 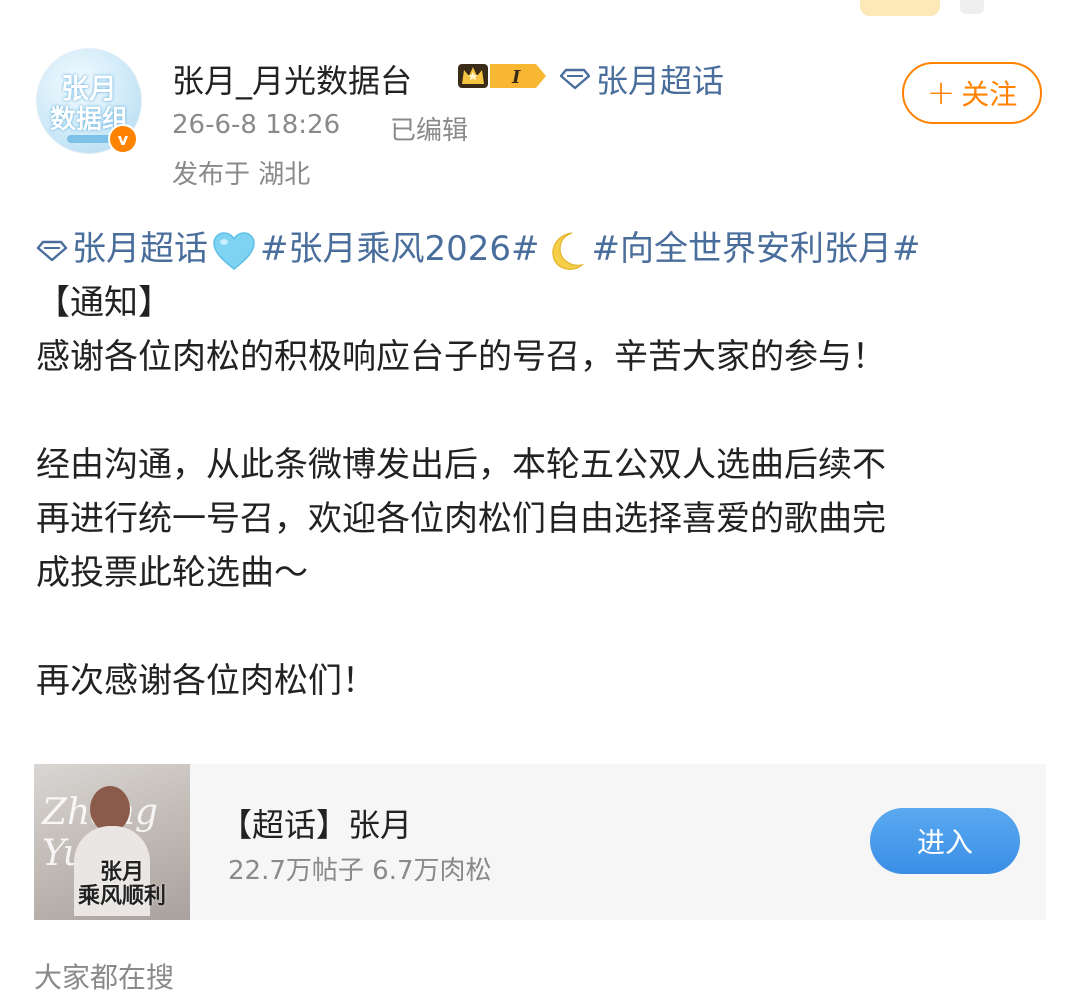 I want to click on post-line-1: 感谢各位肉松的积极响应台子的号召，辛苦大家的参与！, so click(x=461, y=357).